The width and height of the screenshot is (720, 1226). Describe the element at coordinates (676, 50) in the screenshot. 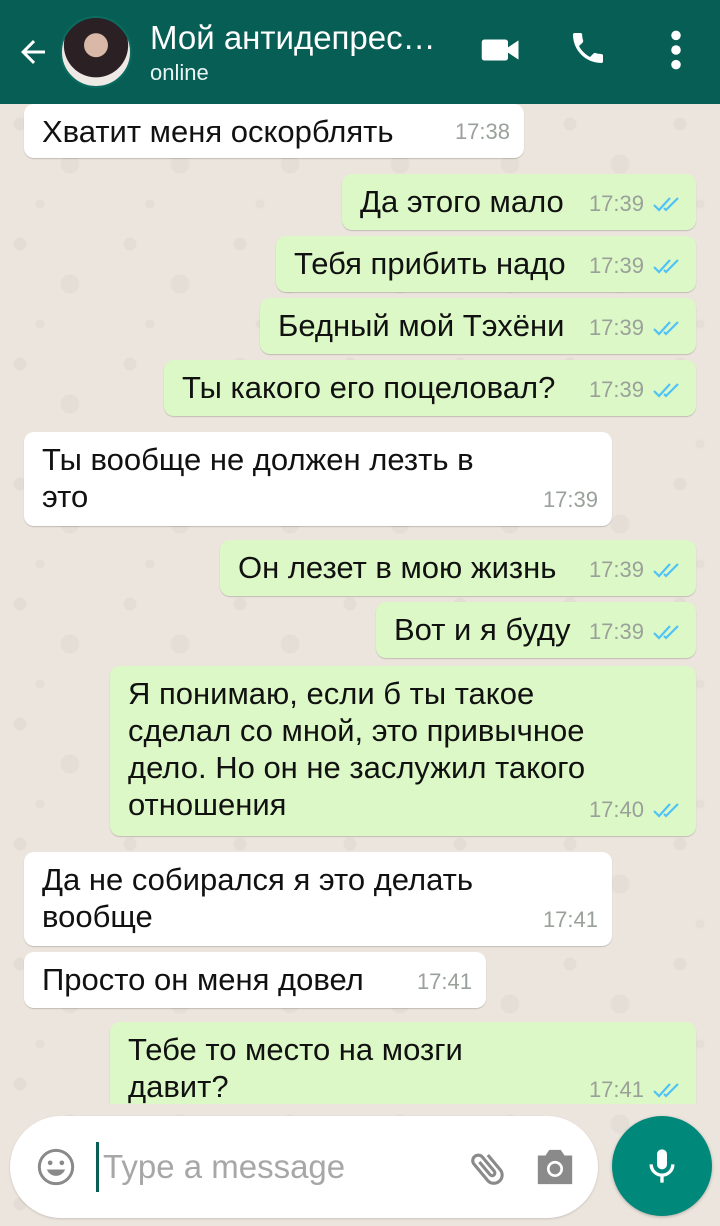

I see `menu-icon` at that location.